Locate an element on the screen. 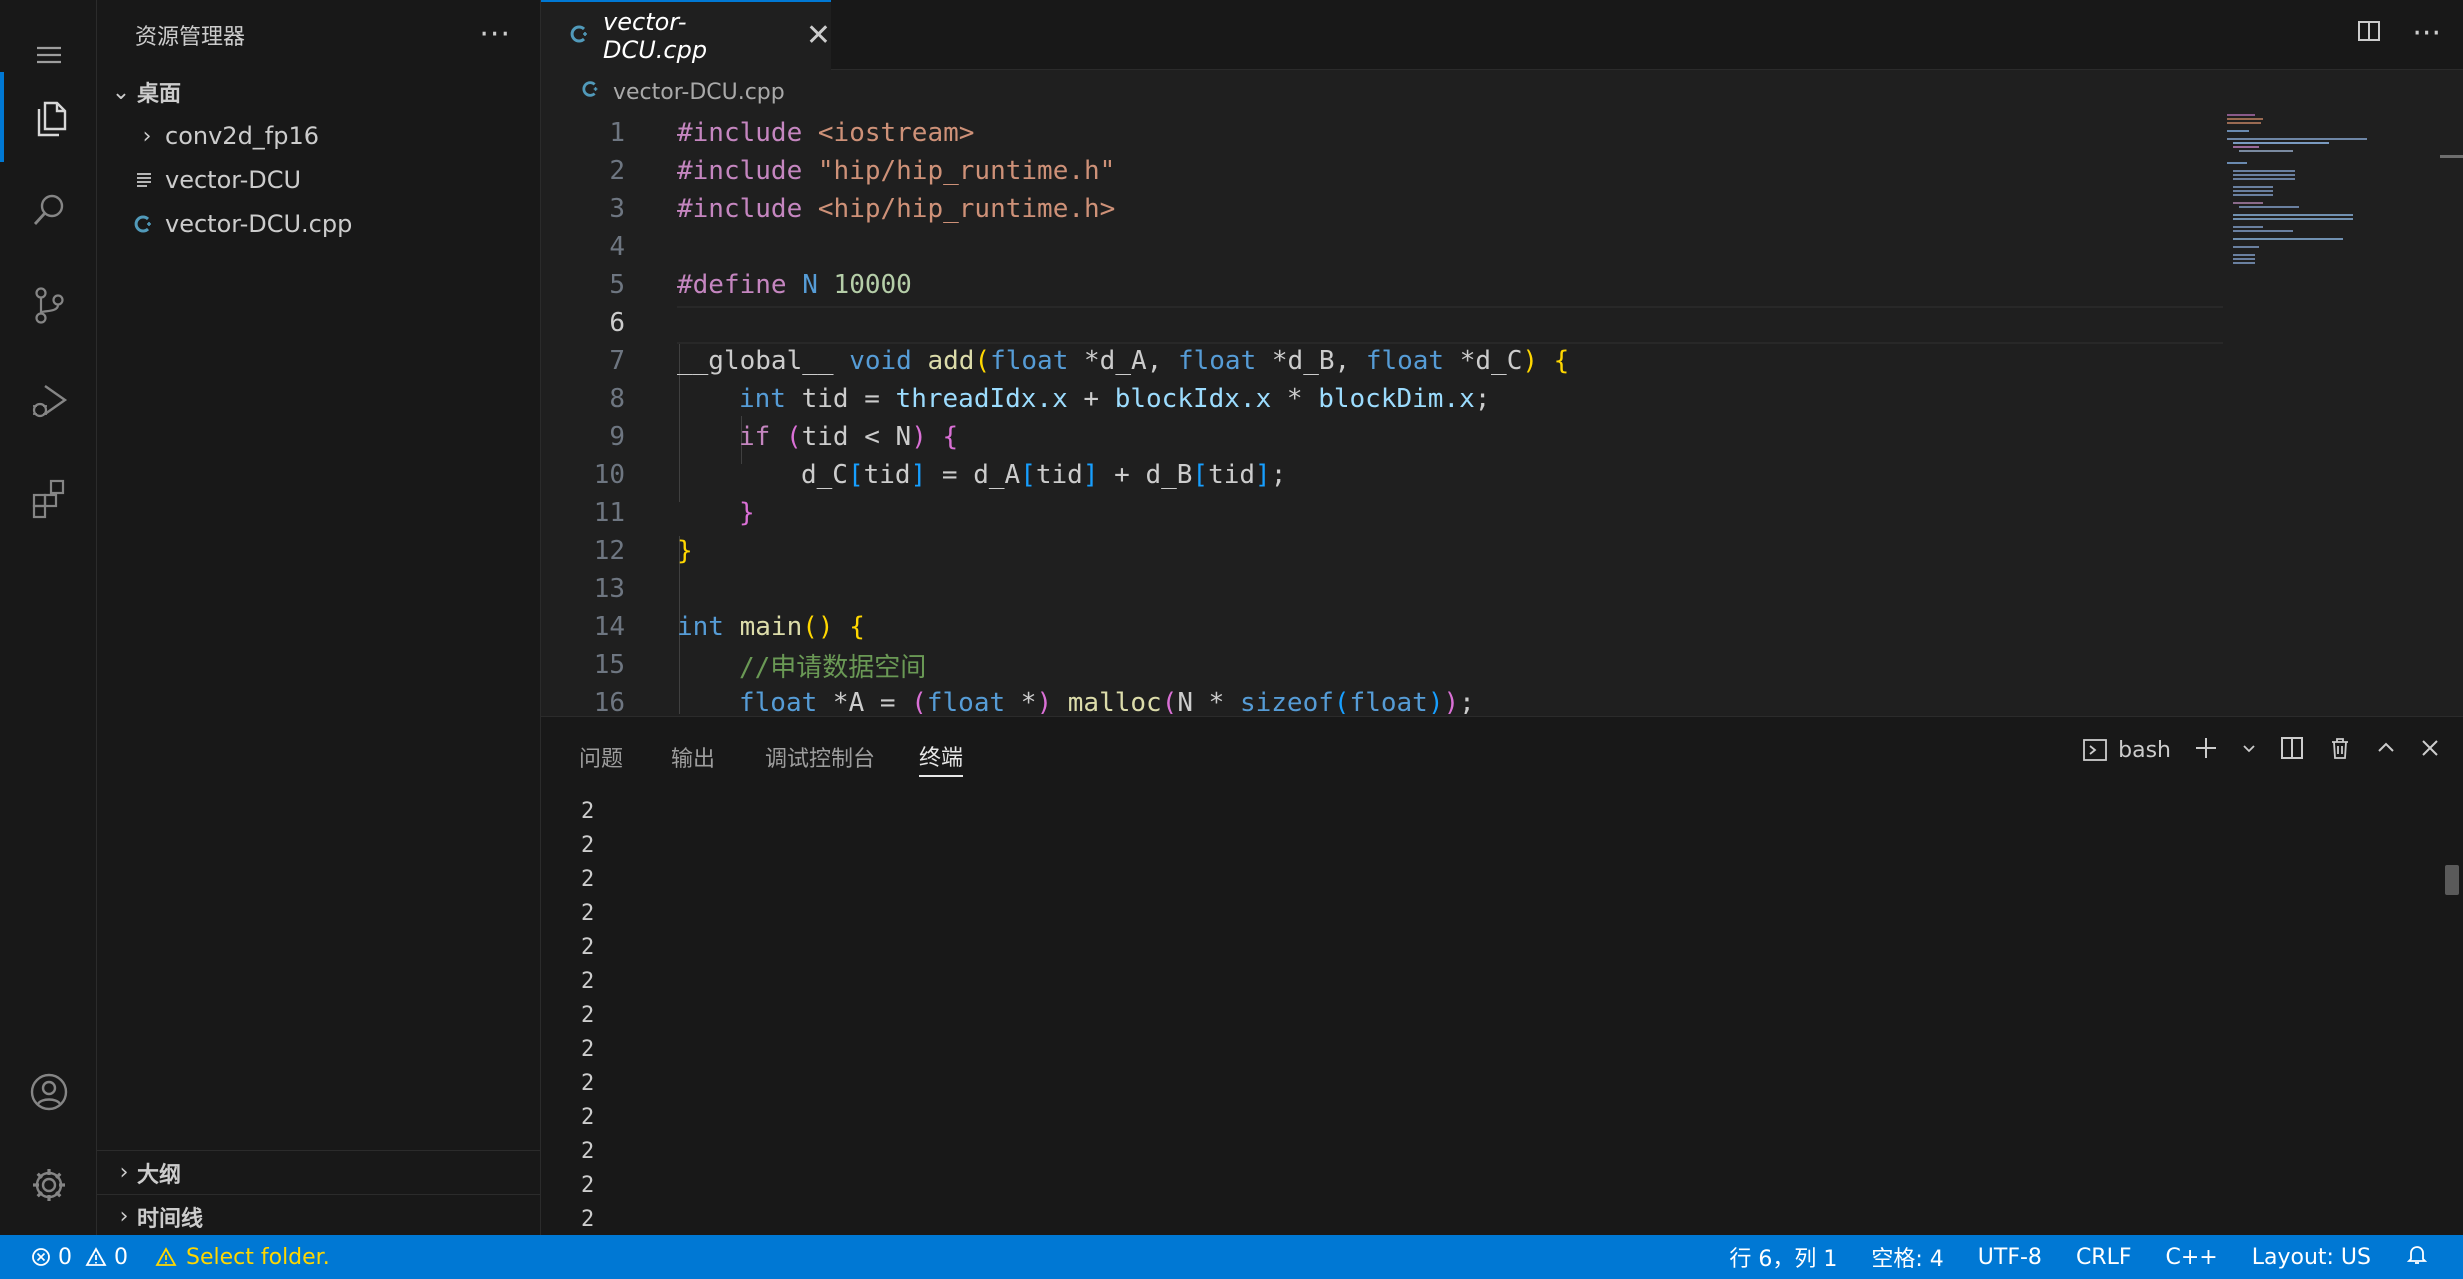 The width and height of the screenshot is (2463, 1279). timeline-section: › 时间线 is located at coordinates (319, 1216).